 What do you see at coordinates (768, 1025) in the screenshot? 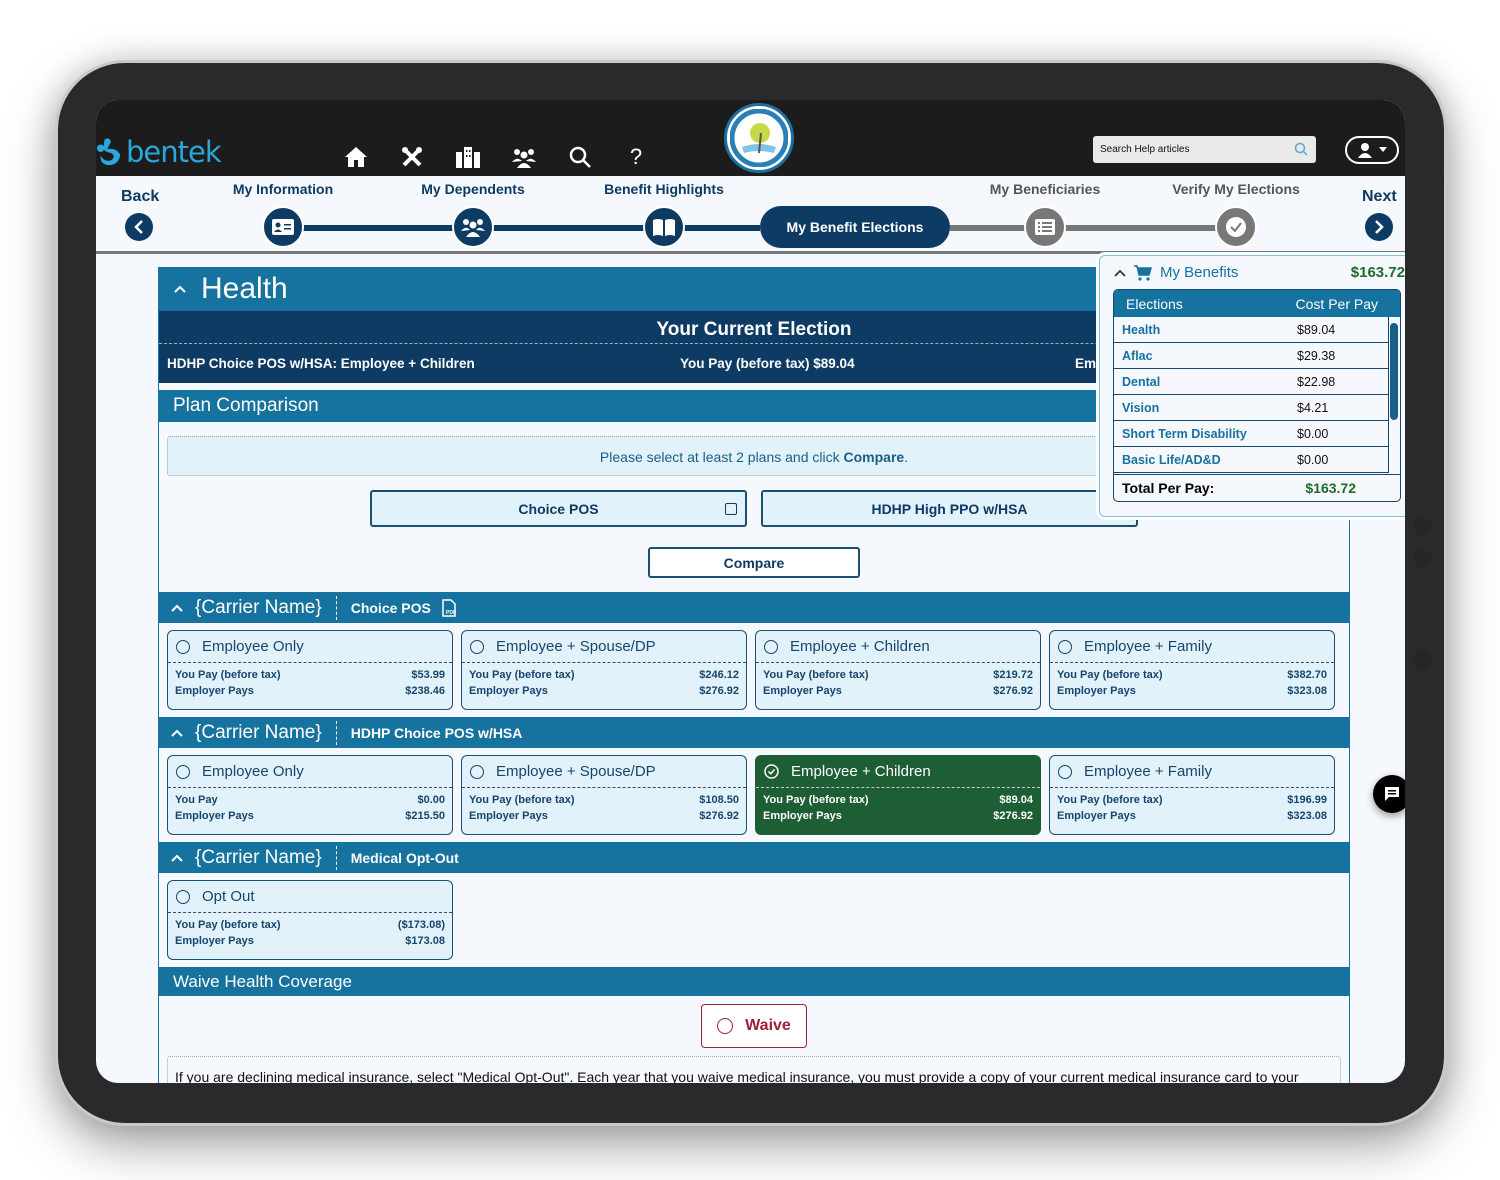
I see `waive-label: Waive` at bounding box center [768, 1025].